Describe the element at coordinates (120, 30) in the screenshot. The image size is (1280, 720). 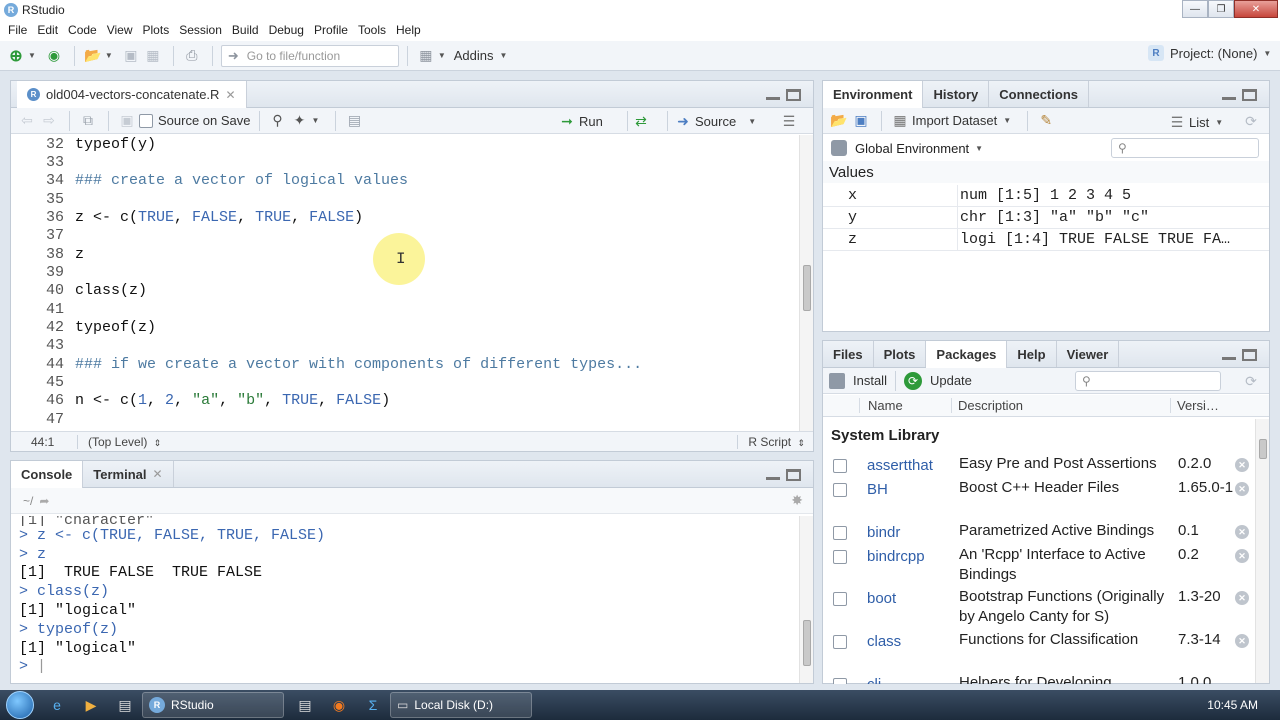
I see `menu-view: View` at that location.